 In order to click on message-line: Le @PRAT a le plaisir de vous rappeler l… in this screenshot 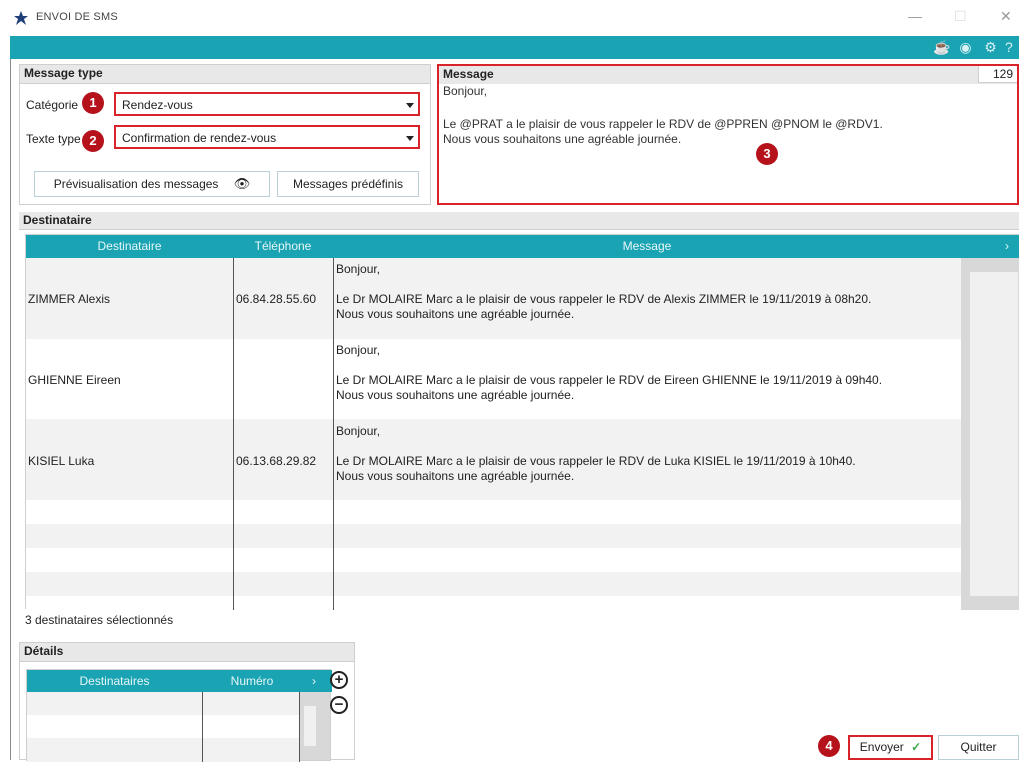, I will do `click(663, 124)`.